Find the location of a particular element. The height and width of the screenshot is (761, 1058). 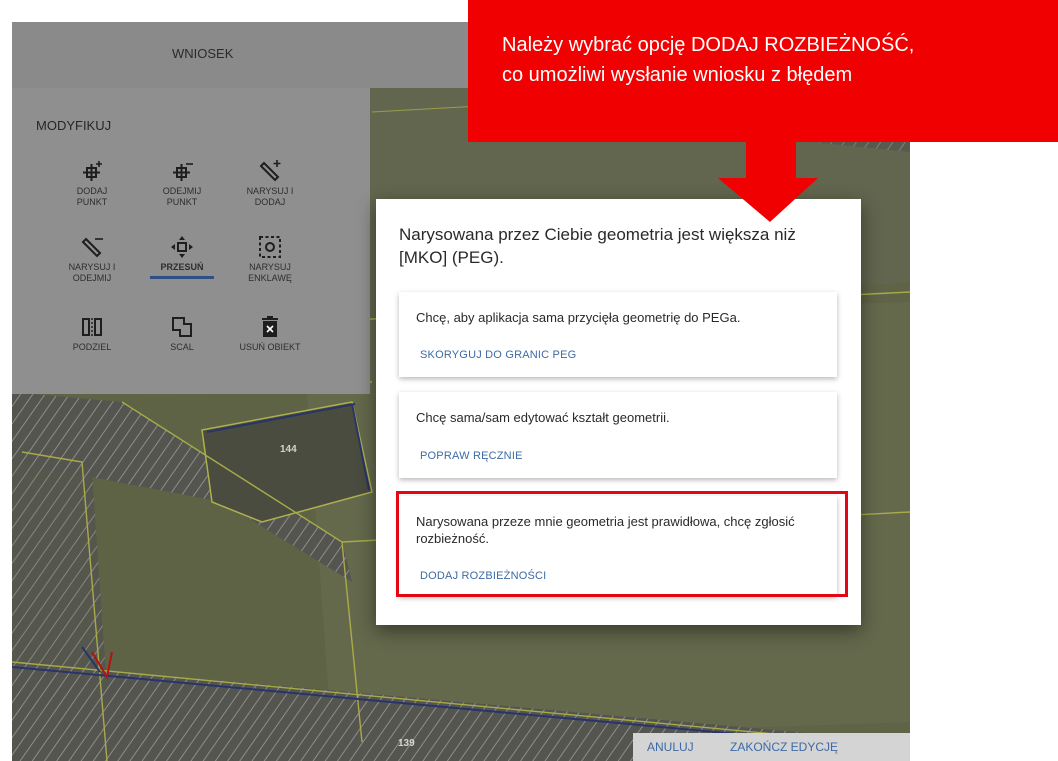

active-tool-indicator is located at coordinates (182, 277).